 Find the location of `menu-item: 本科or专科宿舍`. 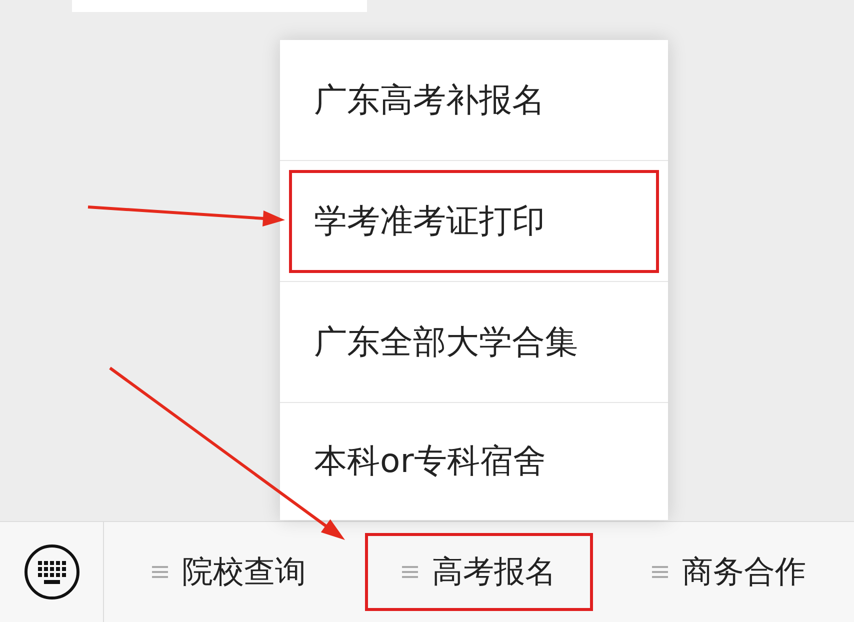

menu-item: 本科or专科宿舍 is located at coordinates (474, 461).